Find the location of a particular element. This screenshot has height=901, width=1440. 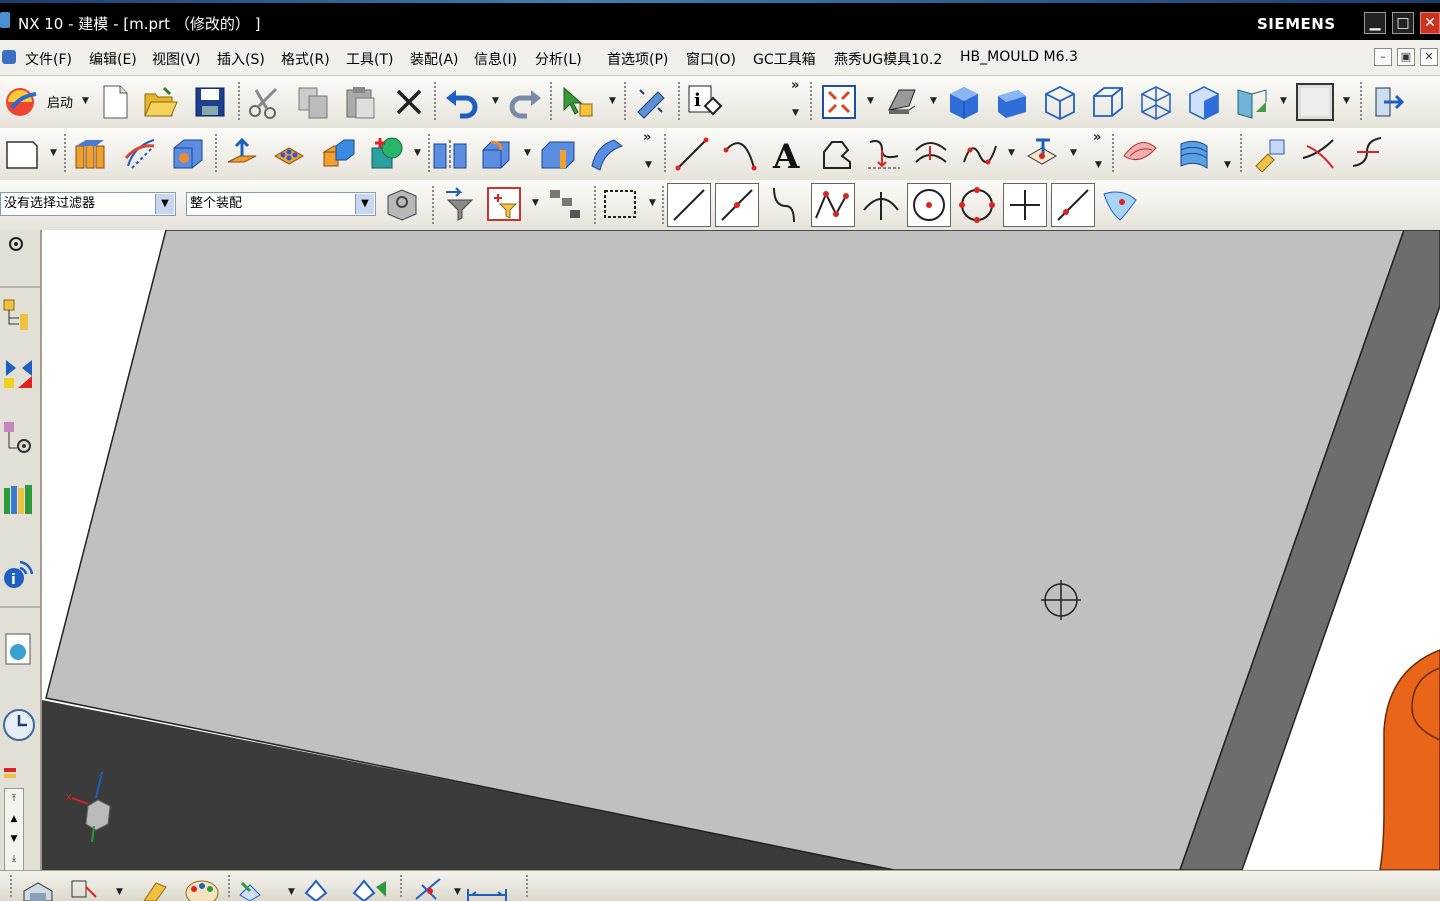

background-icon is located at coordinates (1315, 102).